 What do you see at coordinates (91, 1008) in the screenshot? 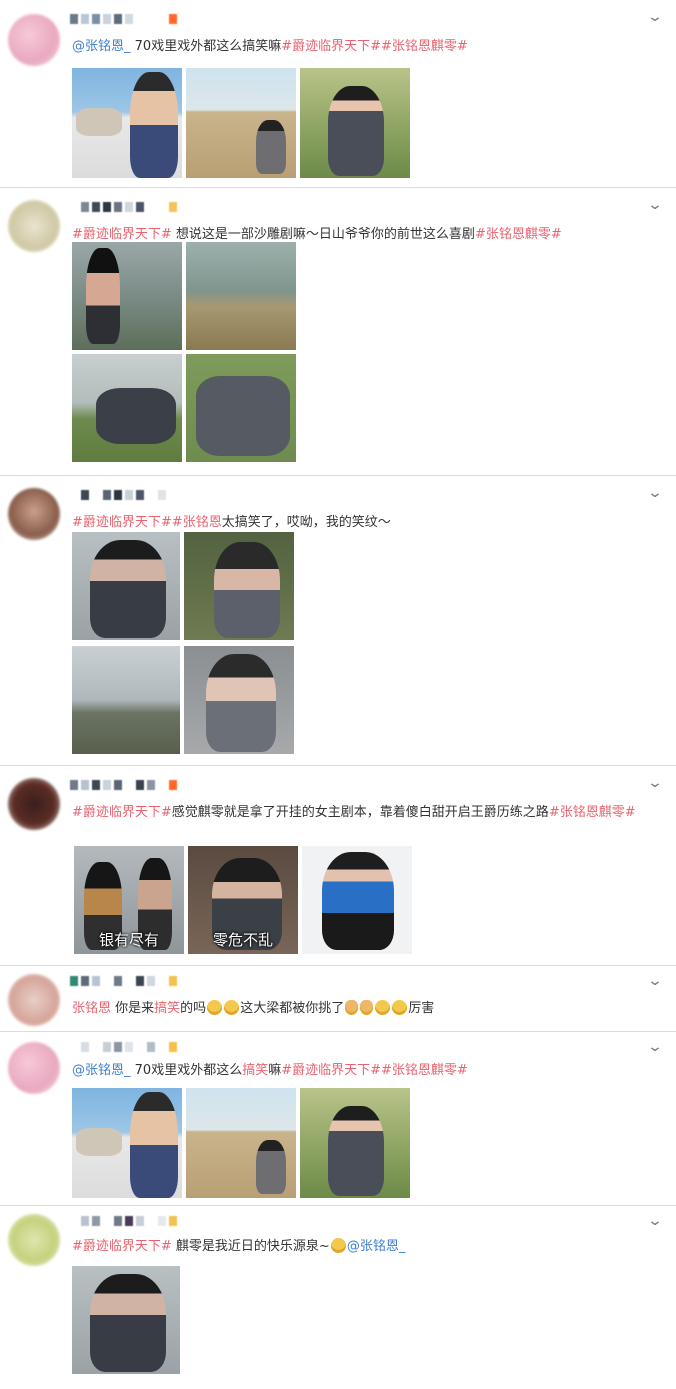
I see `hashtag-link: 张铭恩` at bounding box center [91, 1008].